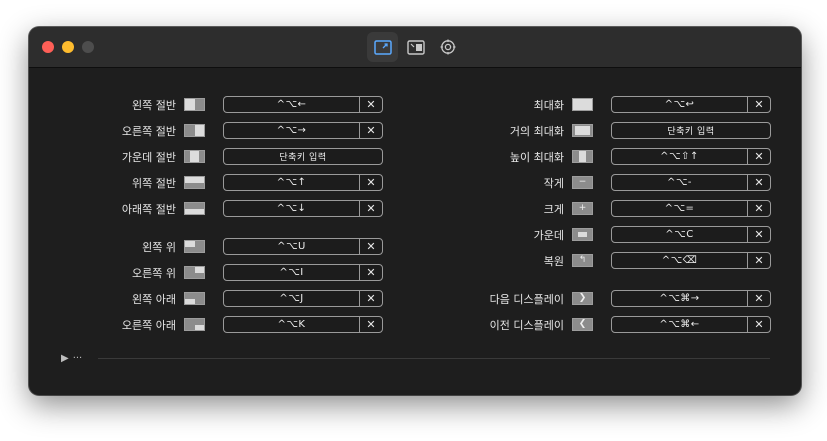 The width and height of the screenshot is (827, 441). Describe the element at coordinates (194, 272) in the screenshot. I see `top-right-icon` at that location.